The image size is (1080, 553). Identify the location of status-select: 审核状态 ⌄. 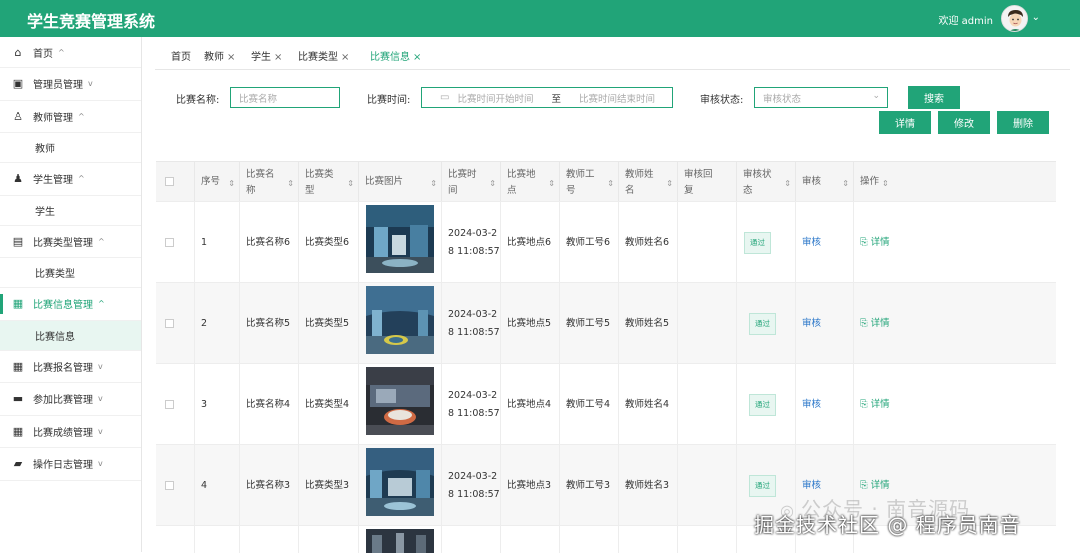
(821, 97).